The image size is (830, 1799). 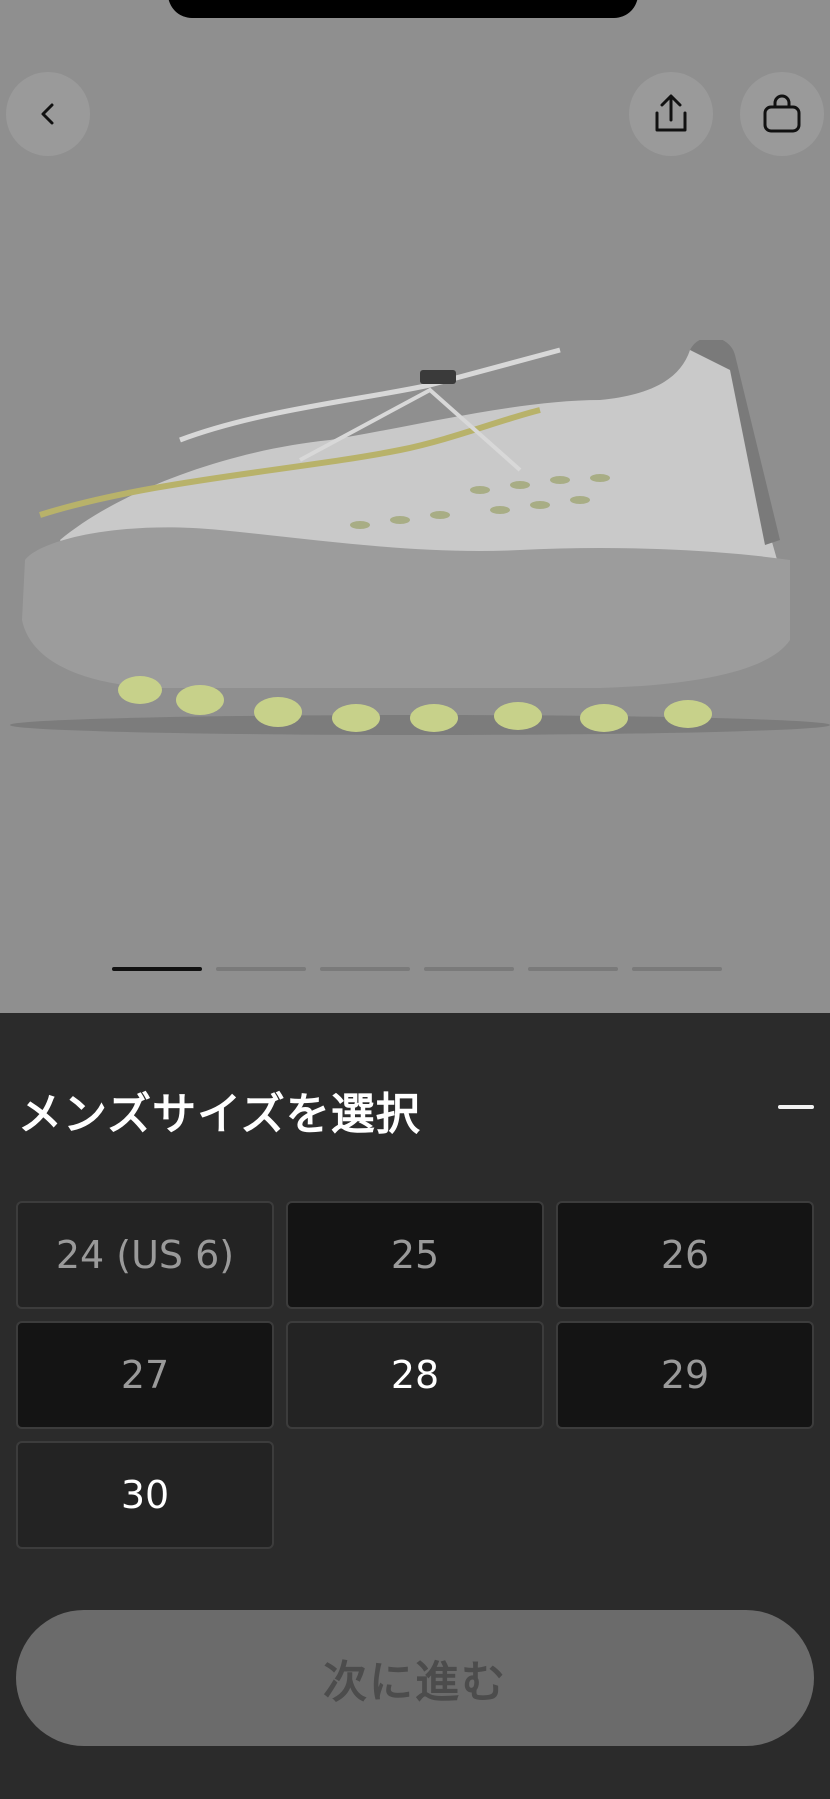 I want to click on shopping-bag-button, so click(x=782, y=114).